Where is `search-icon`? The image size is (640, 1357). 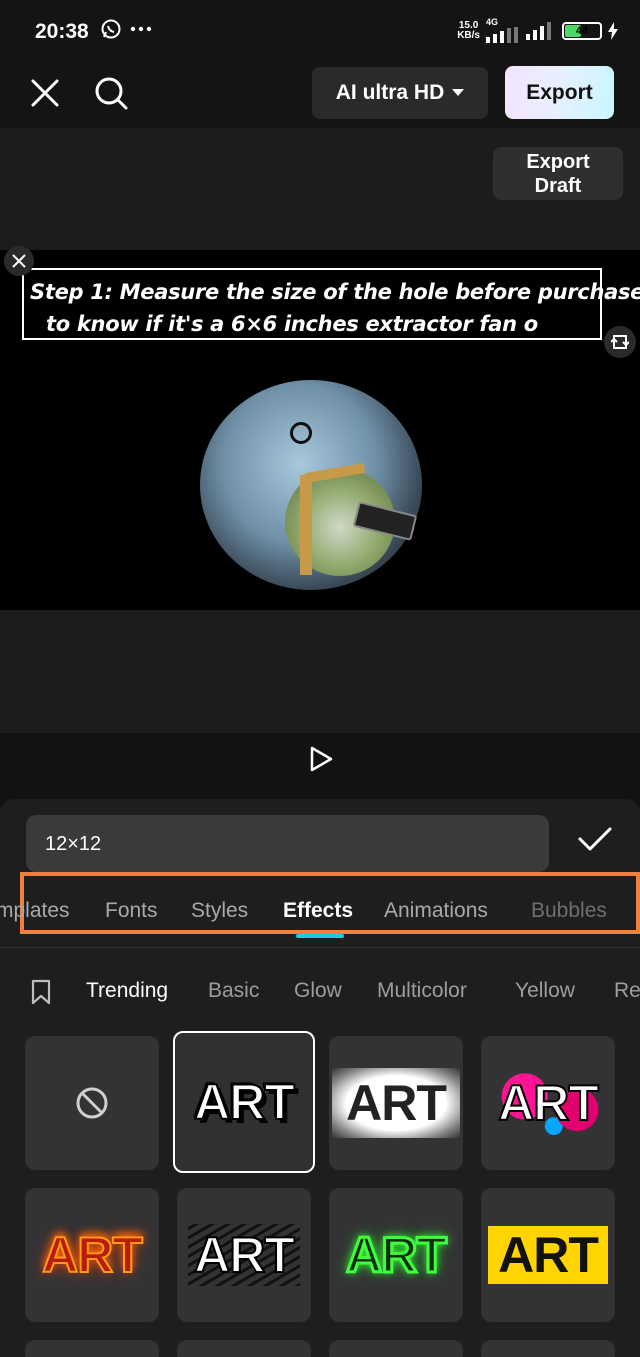 search-icon is located at coordinates (111, 93).